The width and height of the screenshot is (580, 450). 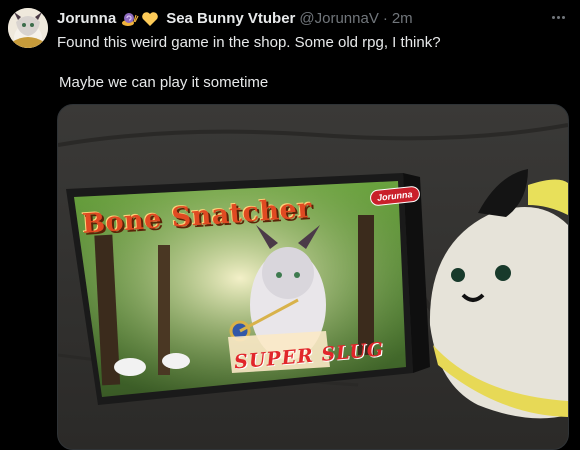 I want to click on snail-icon, so click(x=130, y=19).